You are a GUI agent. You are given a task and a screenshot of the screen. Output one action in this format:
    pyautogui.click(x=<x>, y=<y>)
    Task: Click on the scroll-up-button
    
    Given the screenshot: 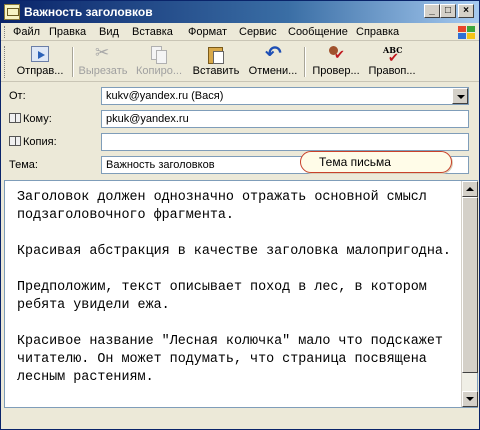 What is the action you would take?
    pyautogui.click(x=470, y=189)
    